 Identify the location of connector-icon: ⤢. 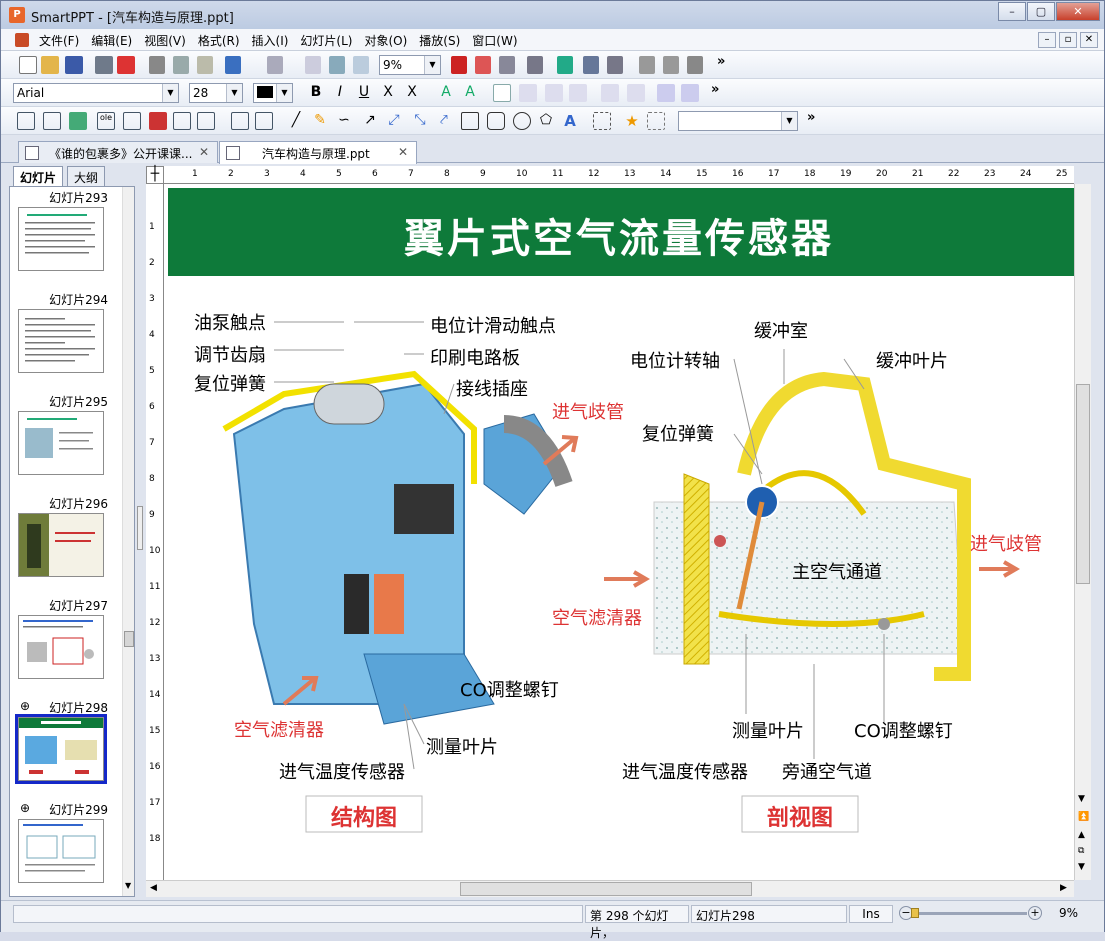
(394, 121).